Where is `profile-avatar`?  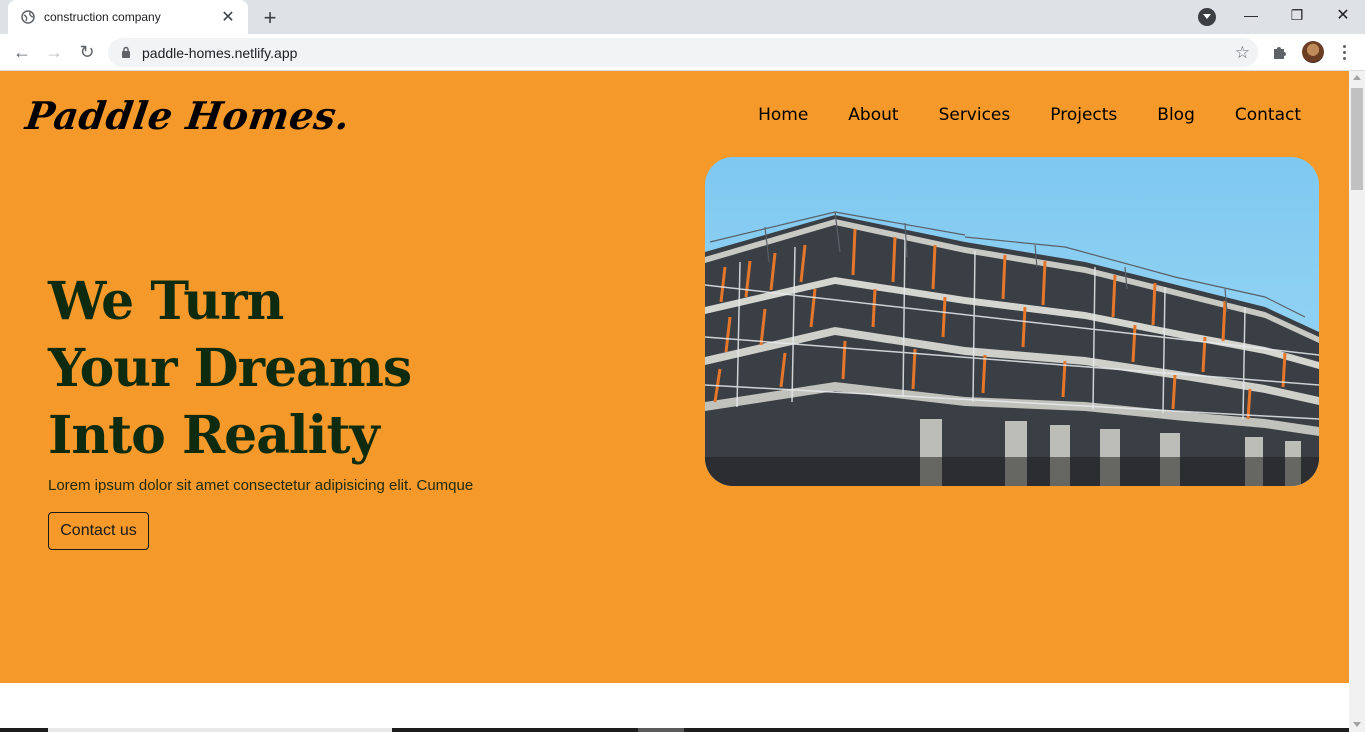
profile-avatar is located at coordinates (1313, 52).